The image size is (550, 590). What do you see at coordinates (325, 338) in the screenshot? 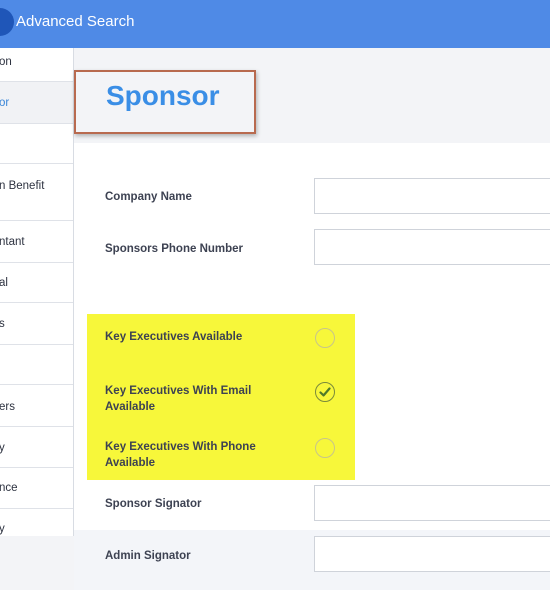
I see `key-exec-available-radio` at bounding box center [325, 338].